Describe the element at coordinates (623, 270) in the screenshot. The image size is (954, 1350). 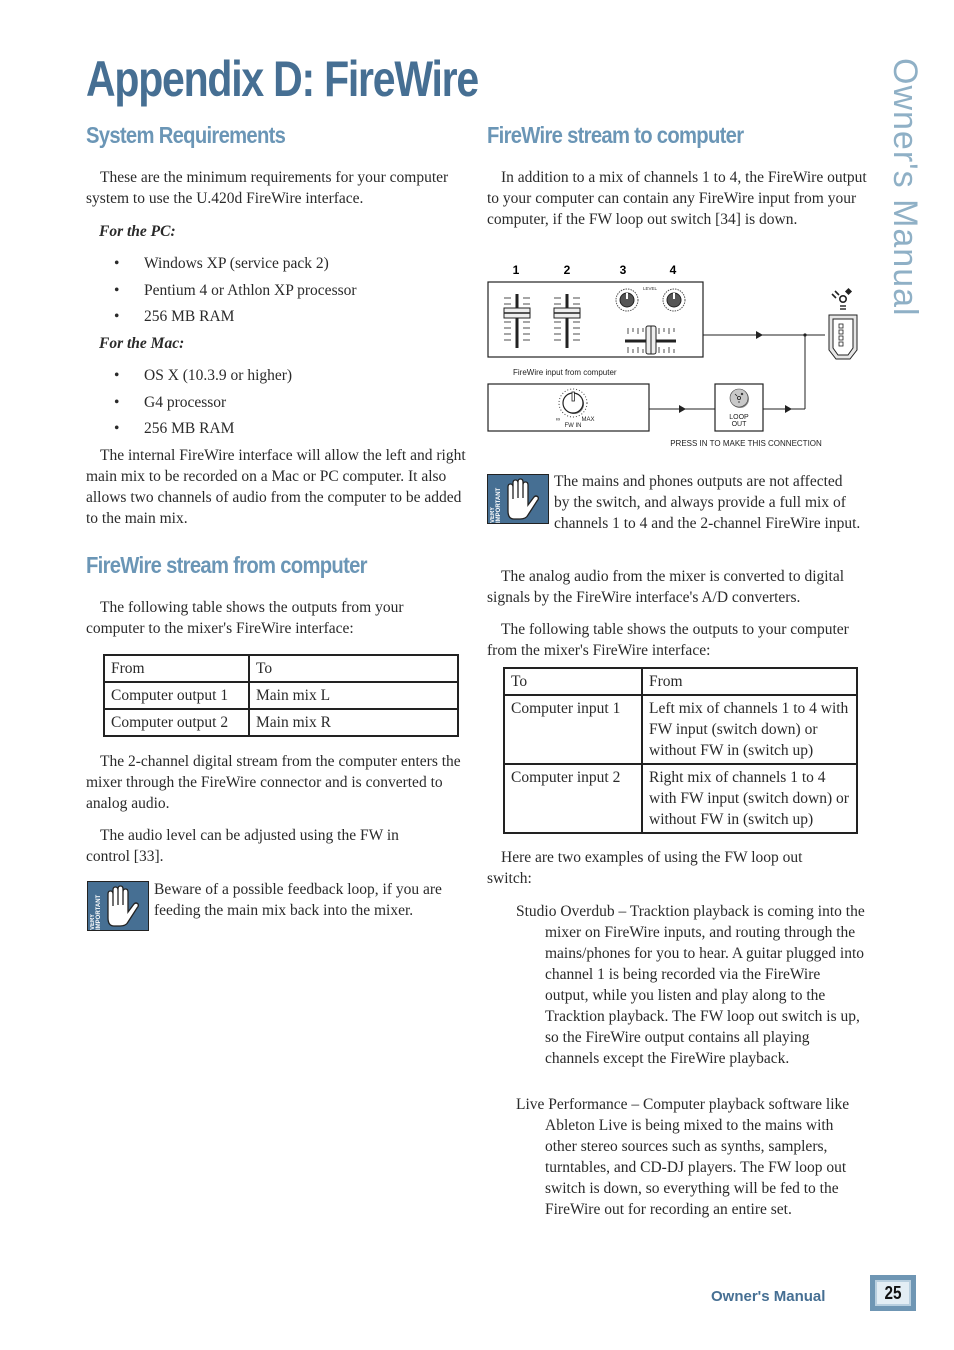
I see `channel-label: 3` at that location.